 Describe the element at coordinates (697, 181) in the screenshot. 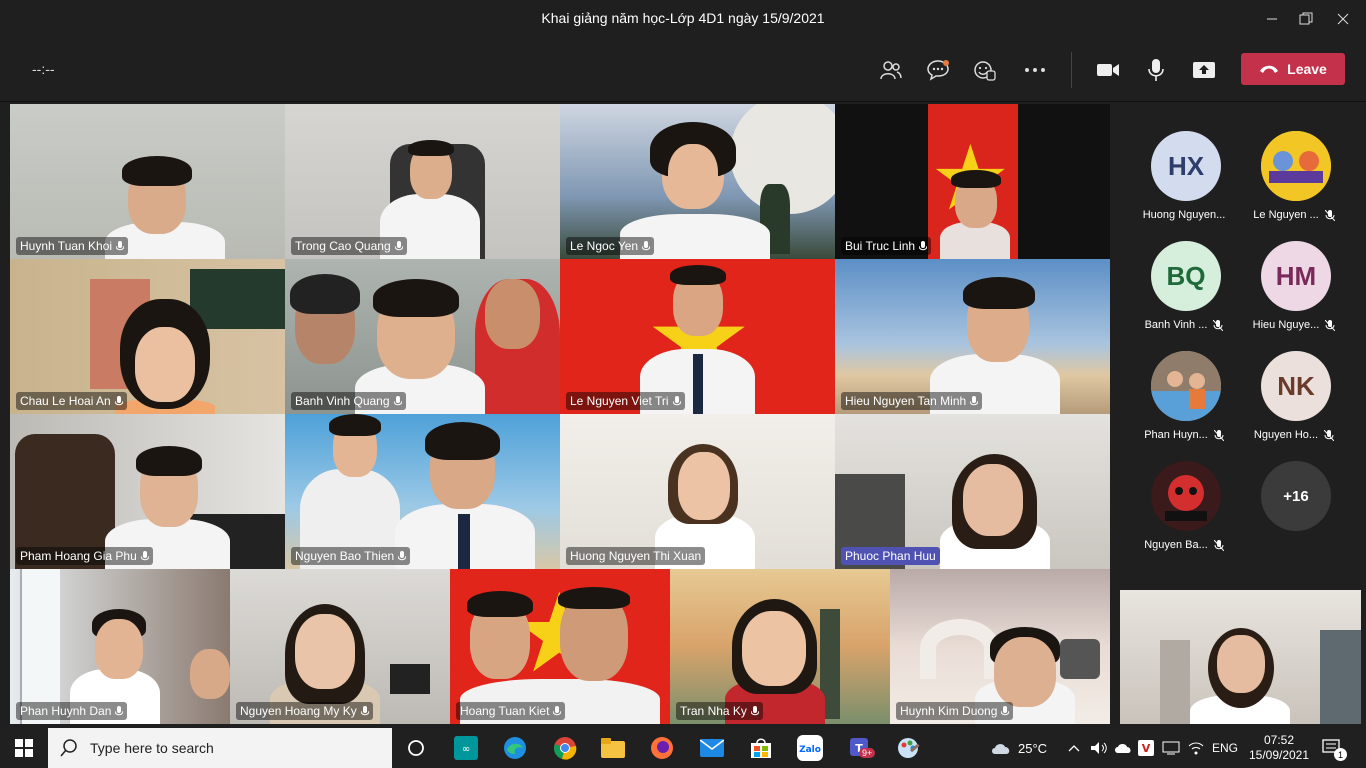

I see `video-tile: Le Ngoc Yen` at that location.